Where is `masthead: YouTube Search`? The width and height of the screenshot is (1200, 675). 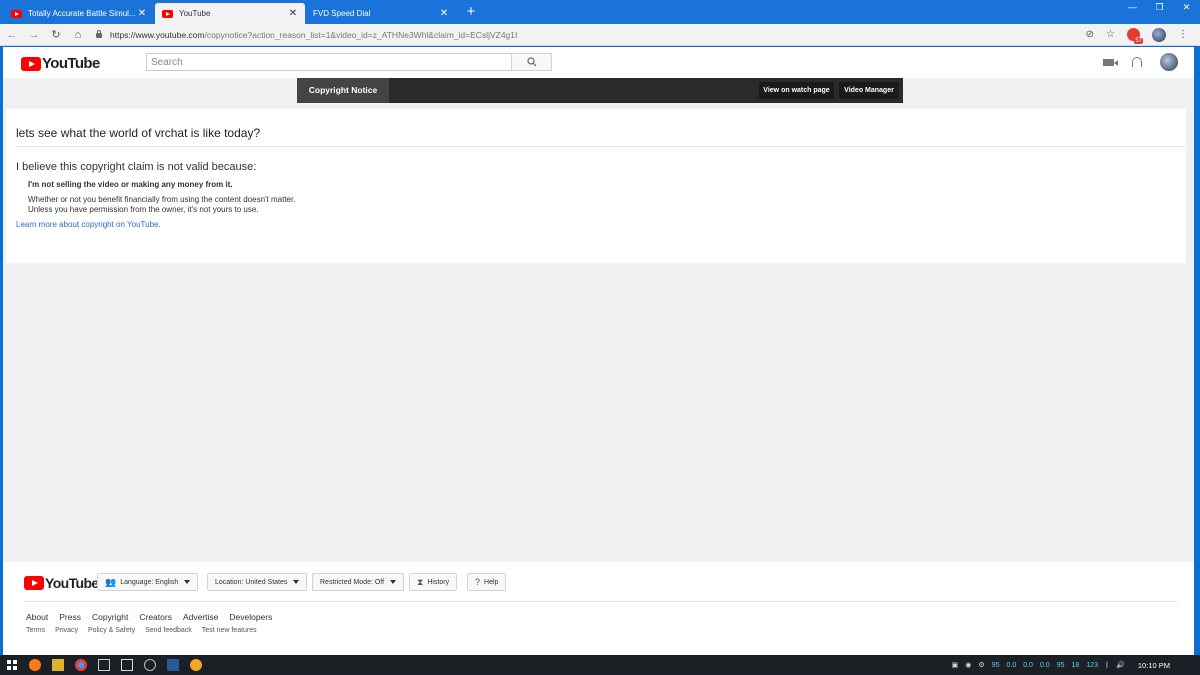
masthead: YouTube Search is located at coordinates (598, 62).